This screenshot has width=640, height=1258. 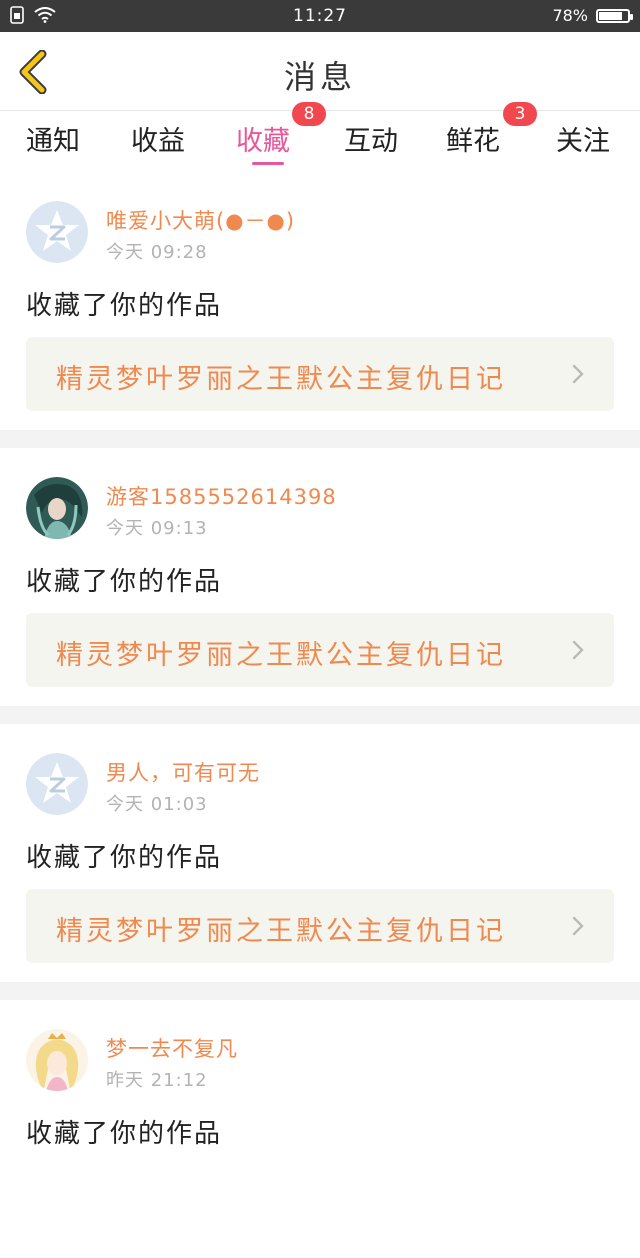 What do you see at coordinates (371, 138) in the screenshot?
I see `tab-interaction: 互动` at bounding box center [371, 138].